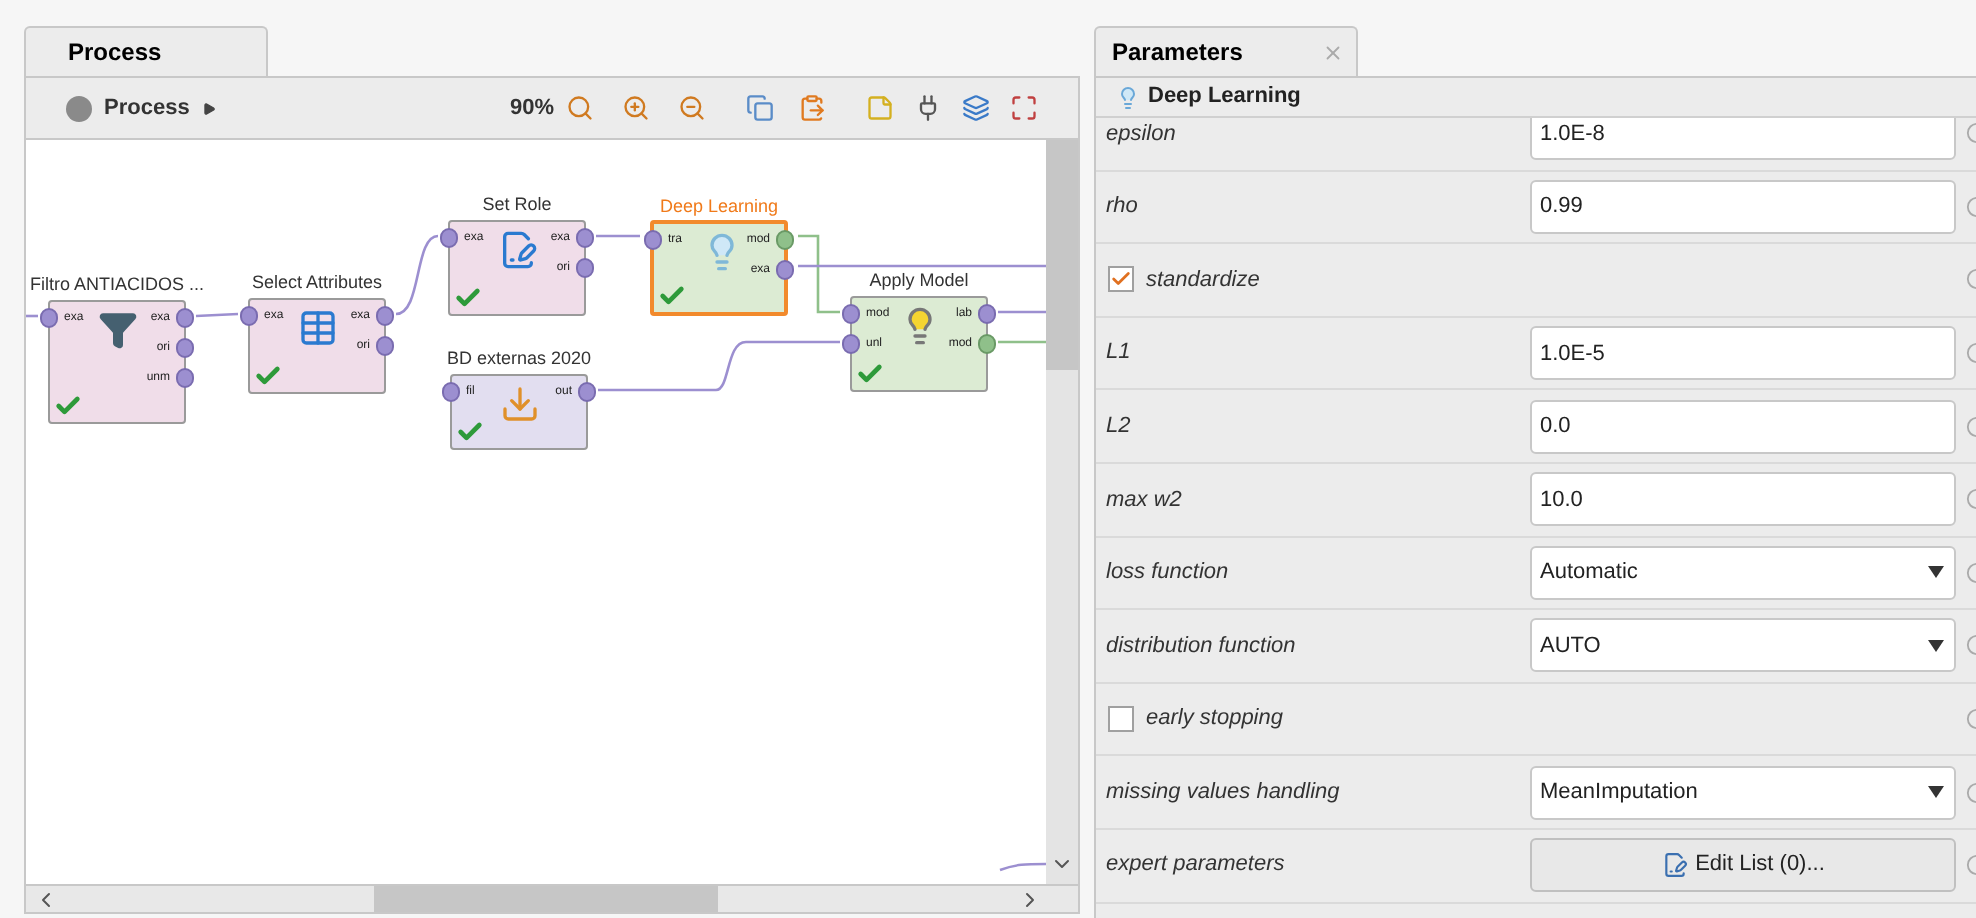 The width and height of the screenshot is (1976, 918). Describe the element at coordinates (1141, 134) in the screenshot. I see `parameter-label: epsilon` at that location.